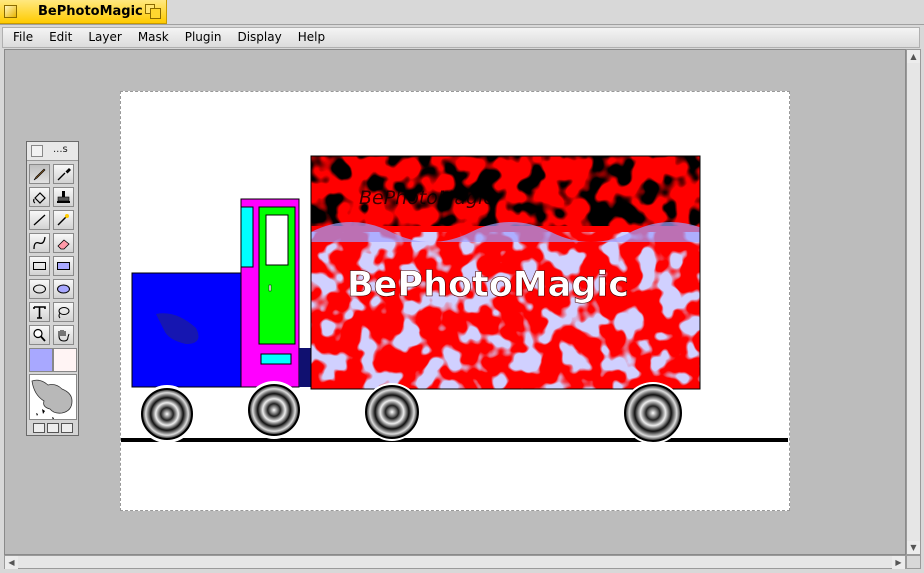 This screenshot has height=573, width=924. I want to click on menu-mask: Mask, so click(153, 37).